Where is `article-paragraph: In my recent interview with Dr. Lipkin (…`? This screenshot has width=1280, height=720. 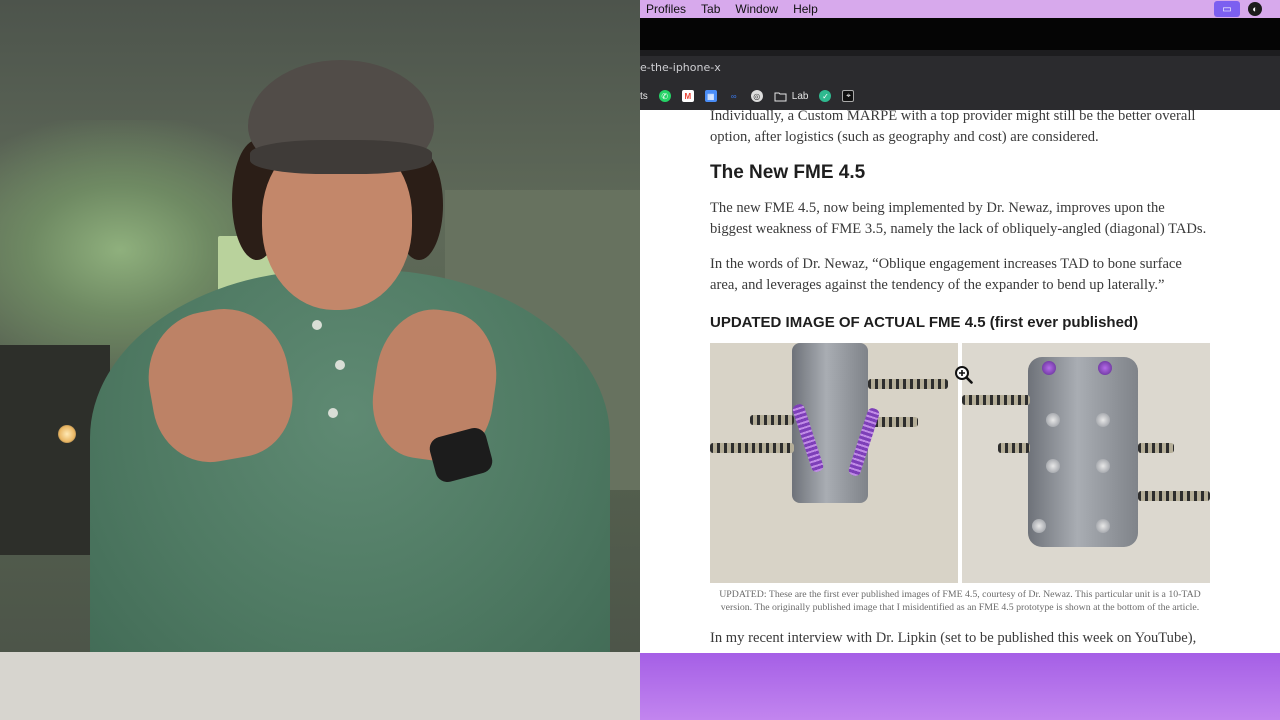 article-paragraph: In my recent interview with Dr. Lipkin (… is located at coordinates (953, 641).